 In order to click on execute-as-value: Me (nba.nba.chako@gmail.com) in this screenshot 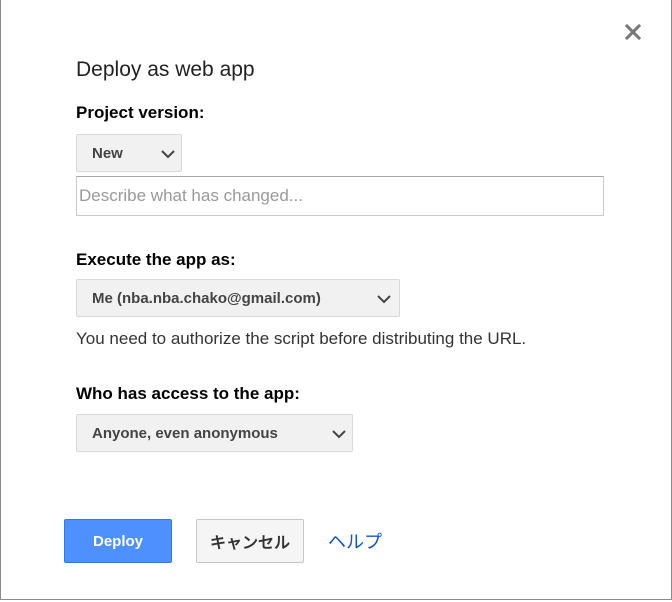, I will do `click(206, 298)`.